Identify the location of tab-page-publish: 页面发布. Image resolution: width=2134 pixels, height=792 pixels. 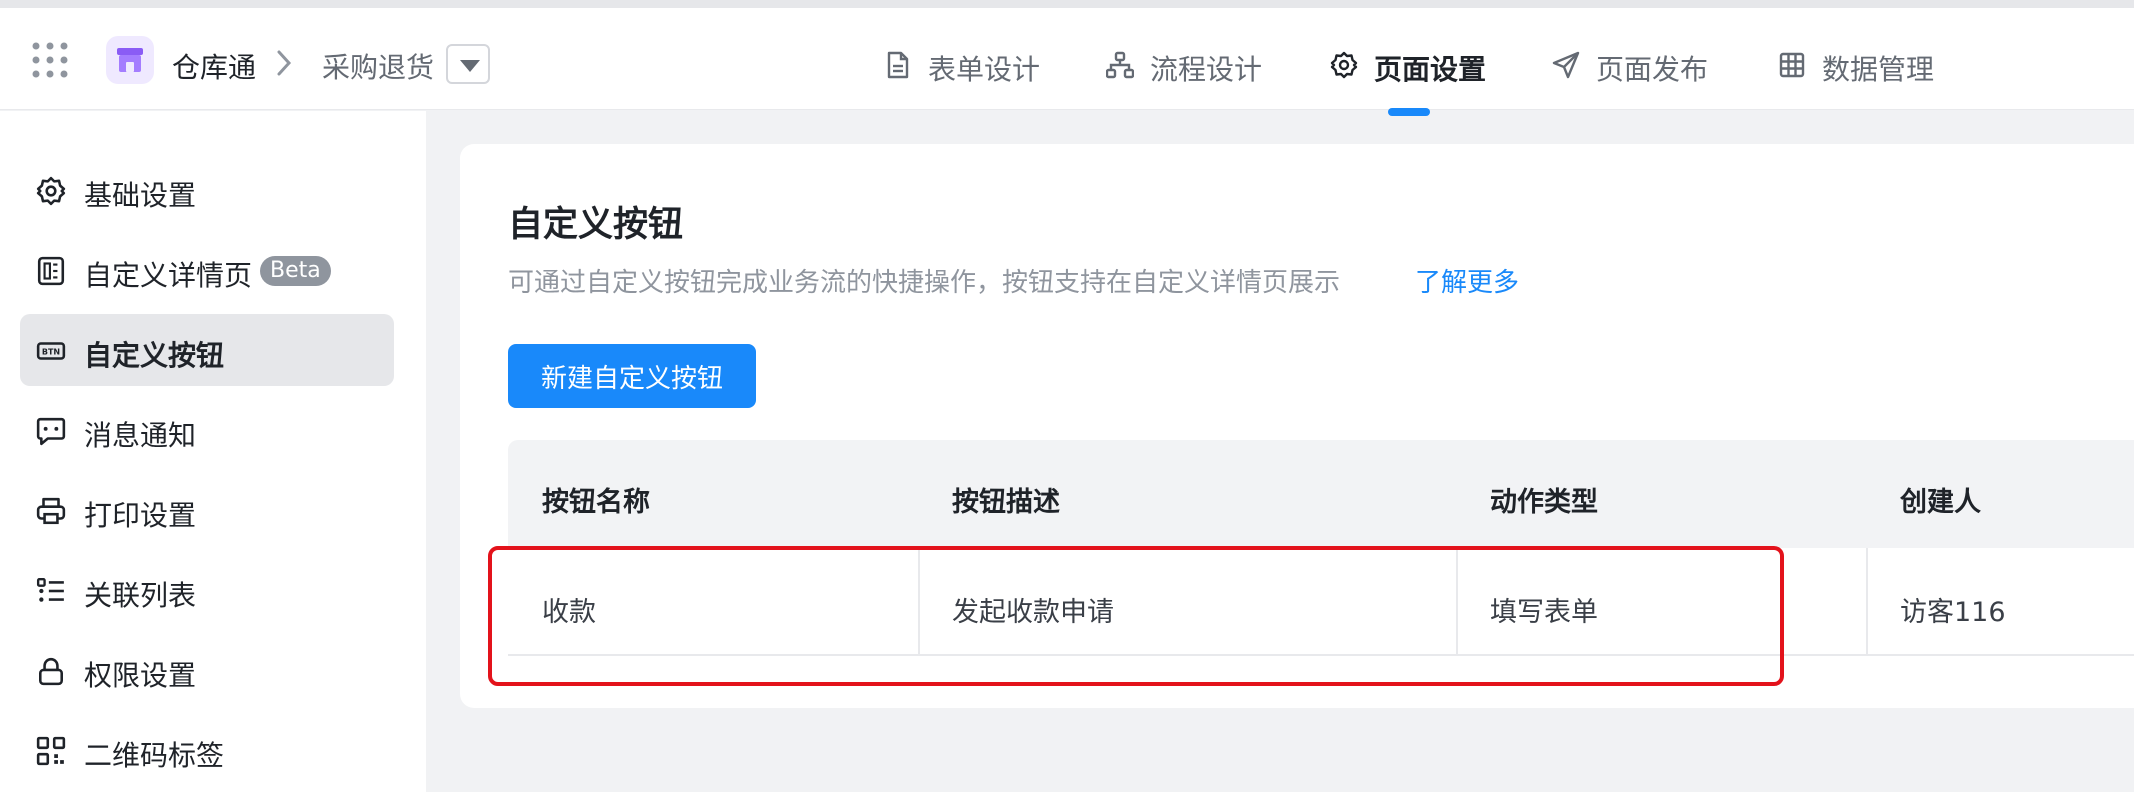
(1632, 66).